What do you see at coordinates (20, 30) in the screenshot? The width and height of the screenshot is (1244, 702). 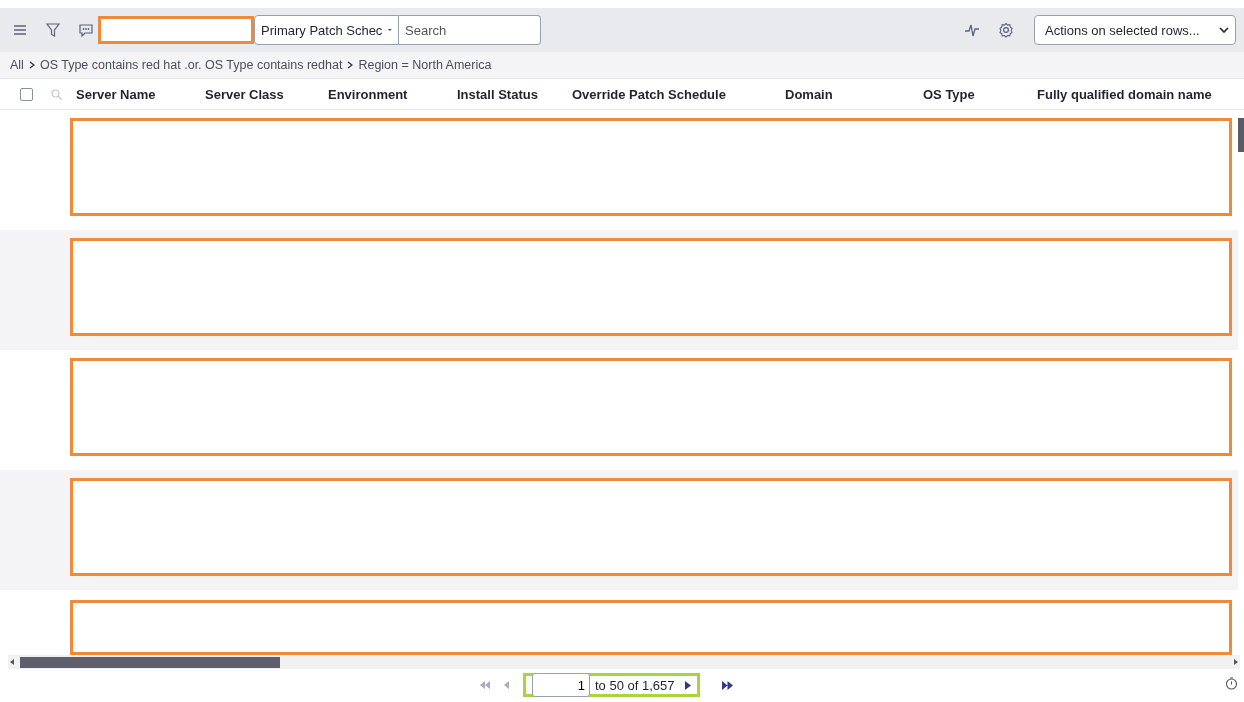 I see `menu-icon` at bounding box center [20, 30].